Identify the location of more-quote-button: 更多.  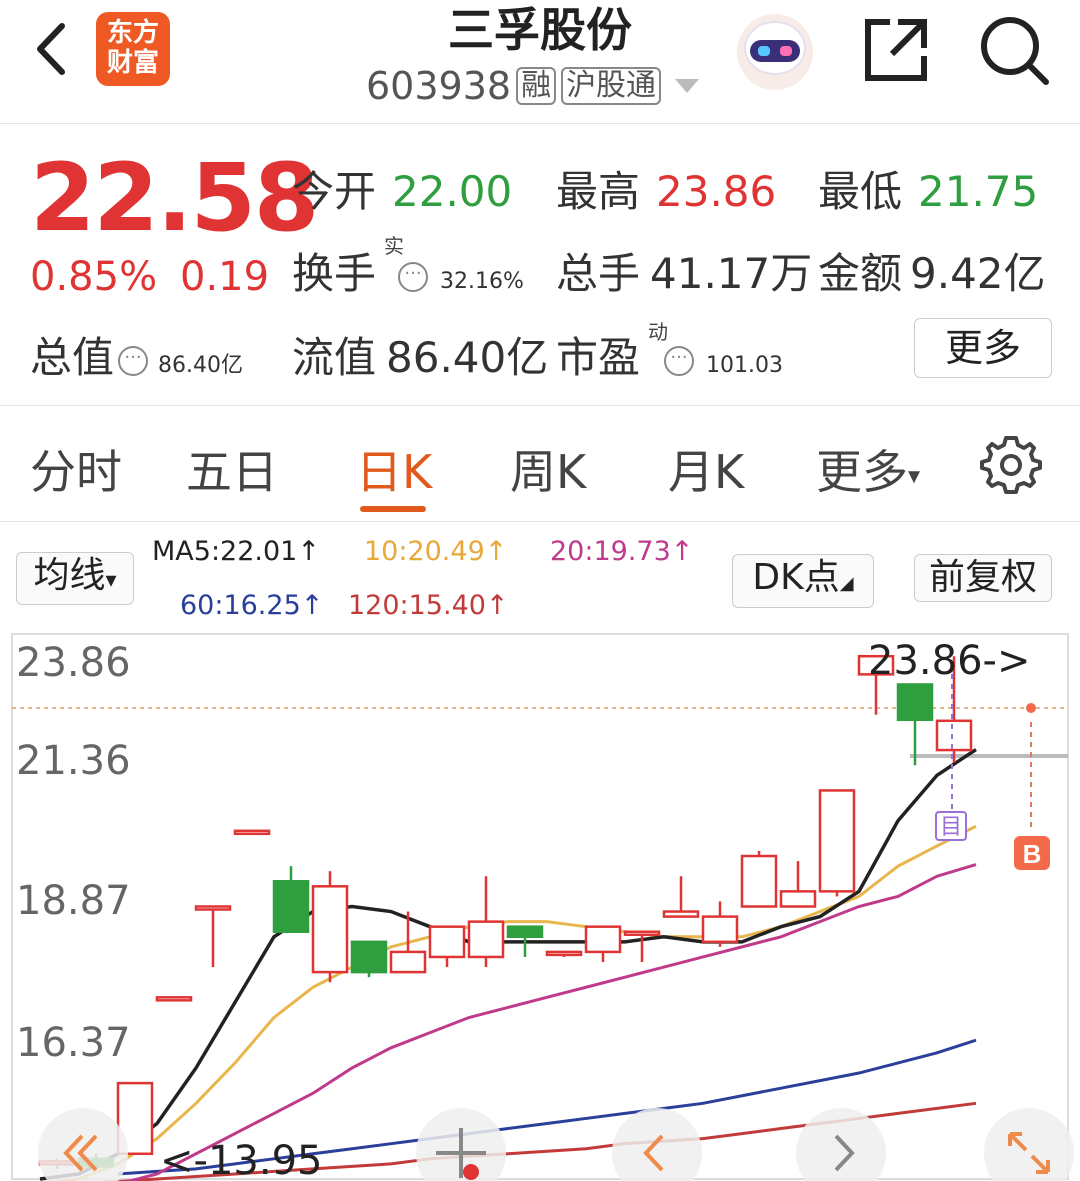
(983, 348).